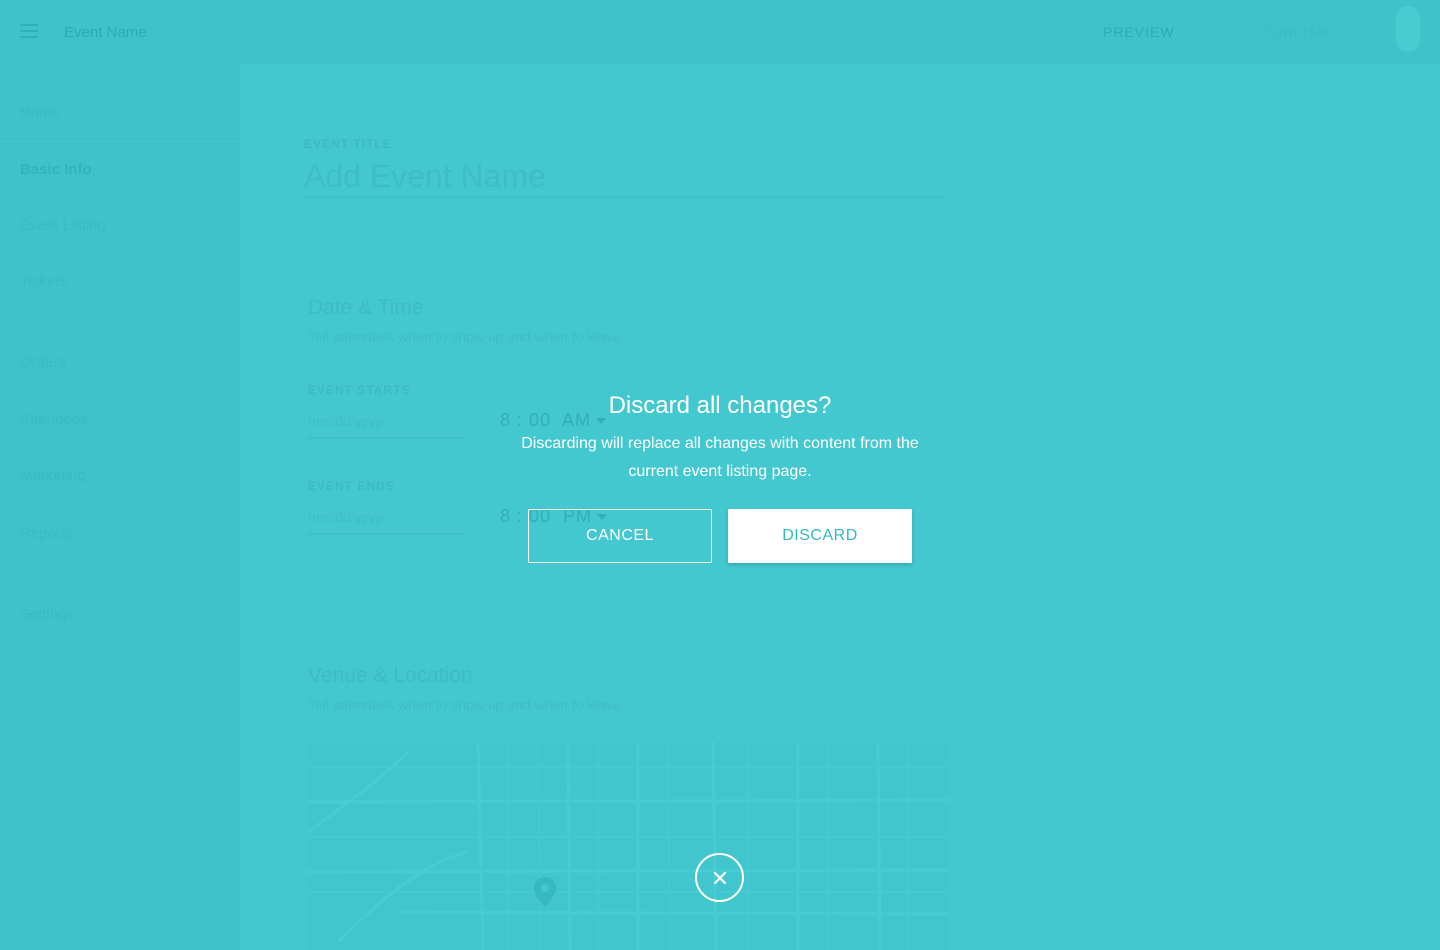 Image resolution: width=1440 pixels, height=950 pixels. Describe the element at coordinates (720, 405) in the screenshot. I see `dialog-title: Discard all changes?` at that location.